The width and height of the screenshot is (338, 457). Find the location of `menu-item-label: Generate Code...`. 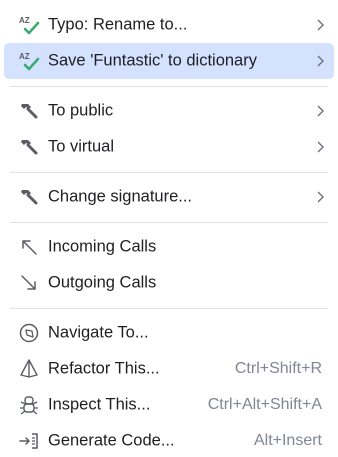

menu-item-label: Generate Code... is located at coordinates (111, 440).